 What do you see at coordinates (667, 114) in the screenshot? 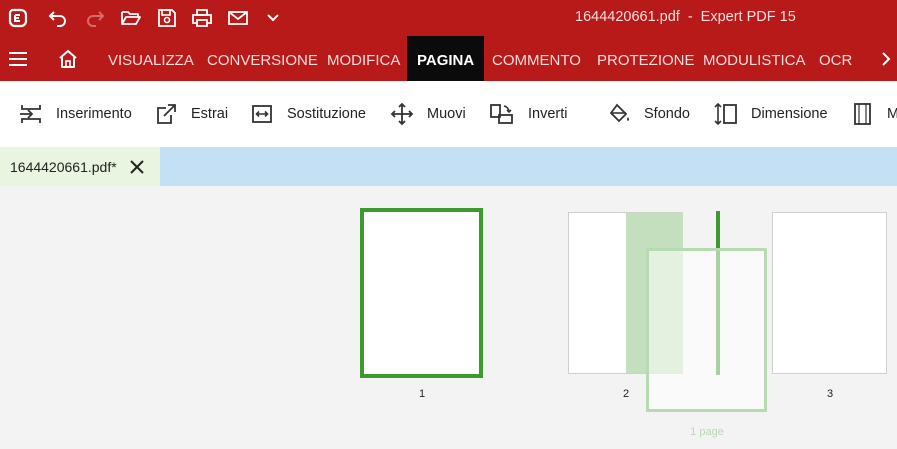
I see `background-label: Sfondo` at bounding box center [667, 114].